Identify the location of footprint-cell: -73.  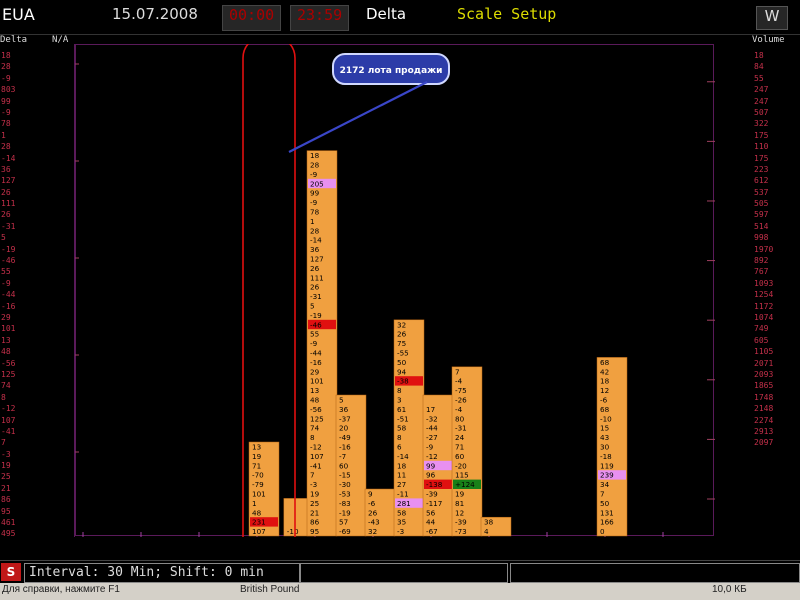
(461, 531).